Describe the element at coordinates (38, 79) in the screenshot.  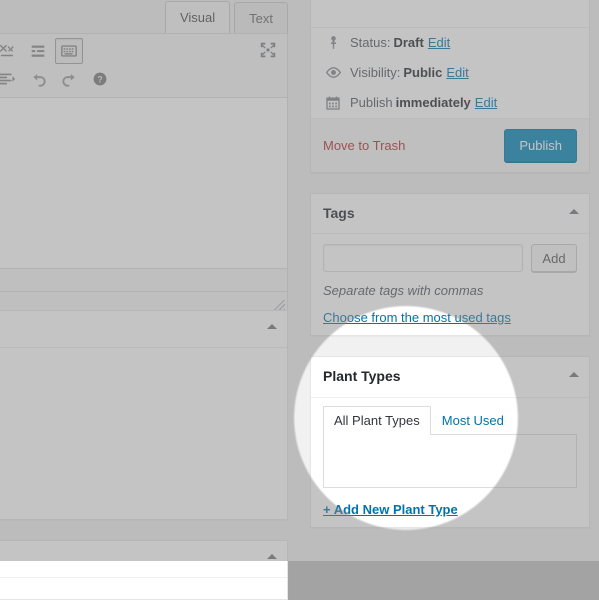
I see `undo-icon` at that location.